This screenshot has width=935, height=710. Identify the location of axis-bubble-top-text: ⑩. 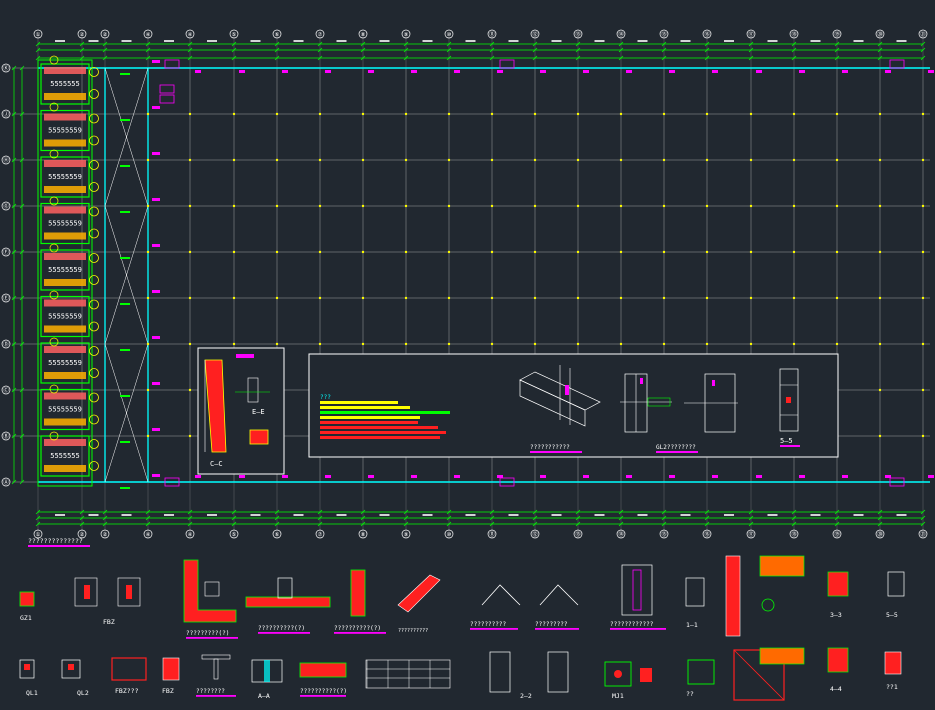
(449, 34).